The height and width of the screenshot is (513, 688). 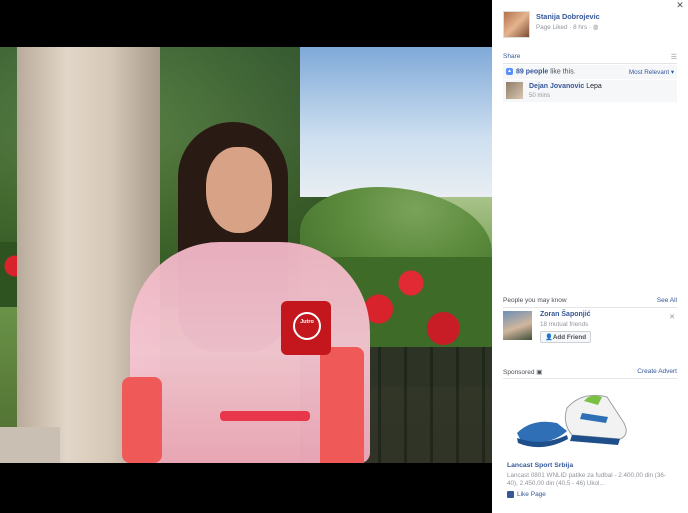 I want to click on pymk-title: People you may know, so click(x=535, y=300).